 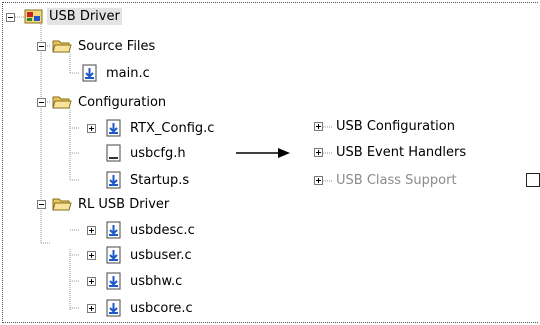 What do you see at coordinates (33, 16) in the screenshot?
I see `project-root-icon` at bounding box center [33, 16].